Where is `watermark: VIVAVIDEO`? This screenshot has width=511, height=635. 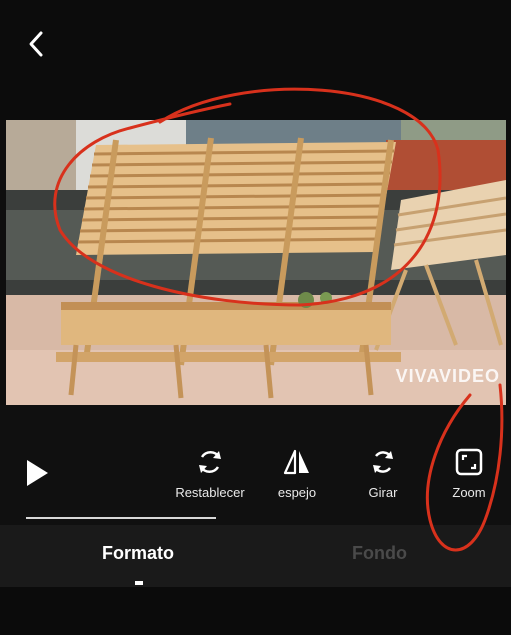
watermark: VIVAVIDEO is located at coordinates (447, 376).